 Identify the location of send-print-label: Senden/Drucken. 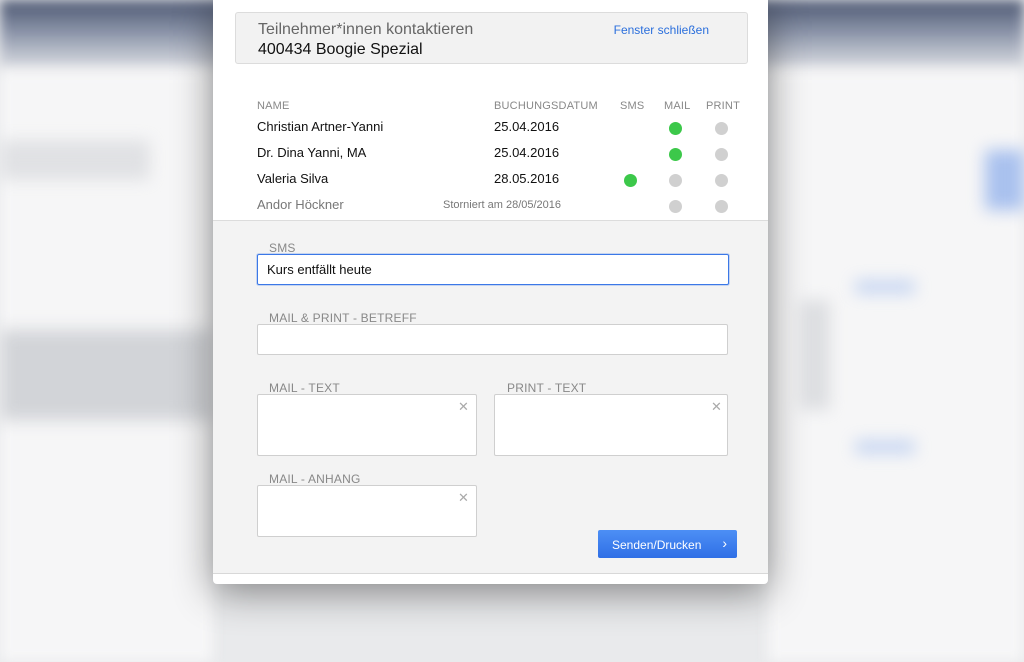
(657, 545).